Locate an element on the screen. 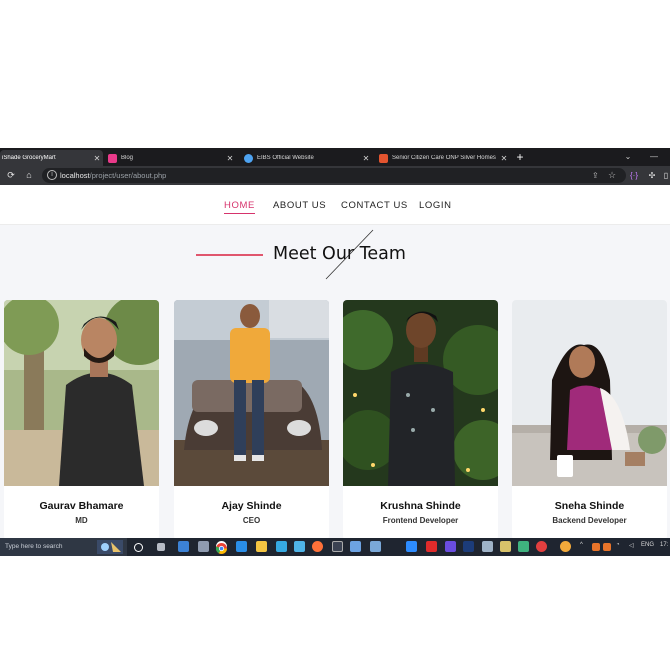 The height and width of the screenshot is (670, 670). share-icon: ⇪ is located at coordinates (597, 175).